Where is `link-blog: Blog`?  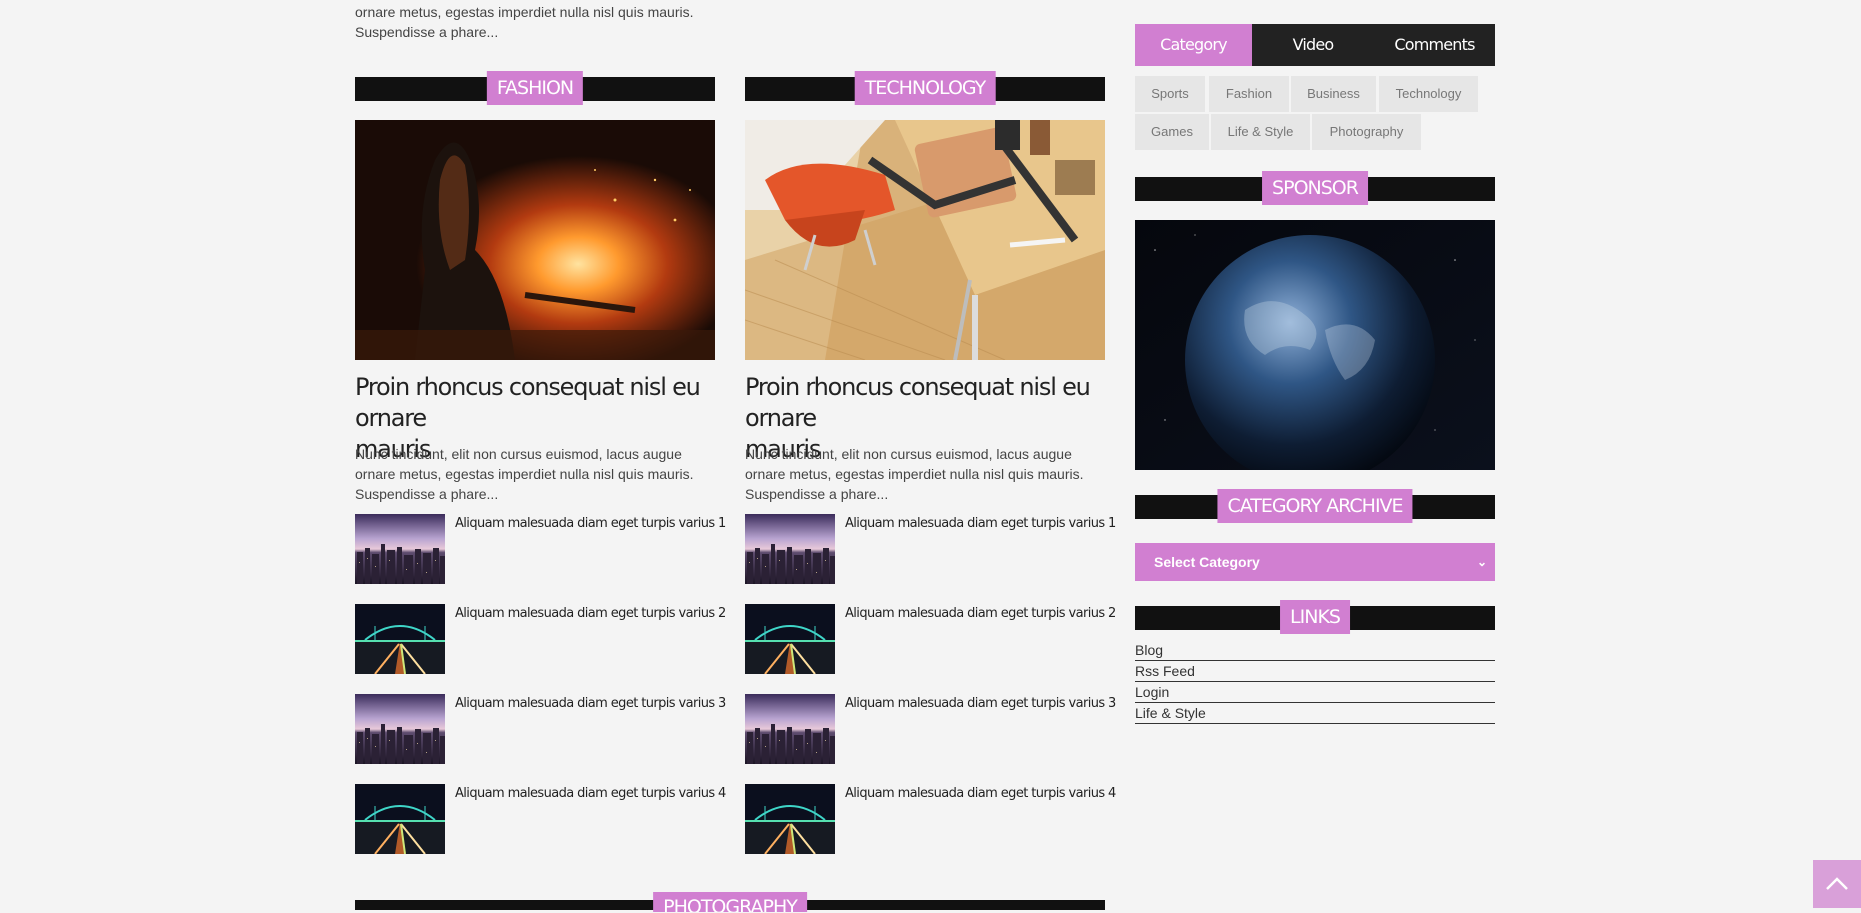
link-blog: Blog is located at coordinates (1315, 650).